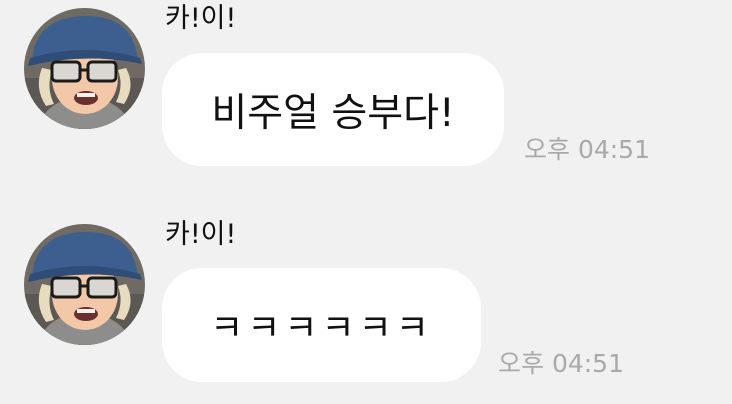 Image resolution: width=732 pixels, height=404 pixels. Describe the element at coordinates (321, 328) in the screenshot. I see `message-text: ㅋㅋㅋㅋㅋㅋ` at that location.